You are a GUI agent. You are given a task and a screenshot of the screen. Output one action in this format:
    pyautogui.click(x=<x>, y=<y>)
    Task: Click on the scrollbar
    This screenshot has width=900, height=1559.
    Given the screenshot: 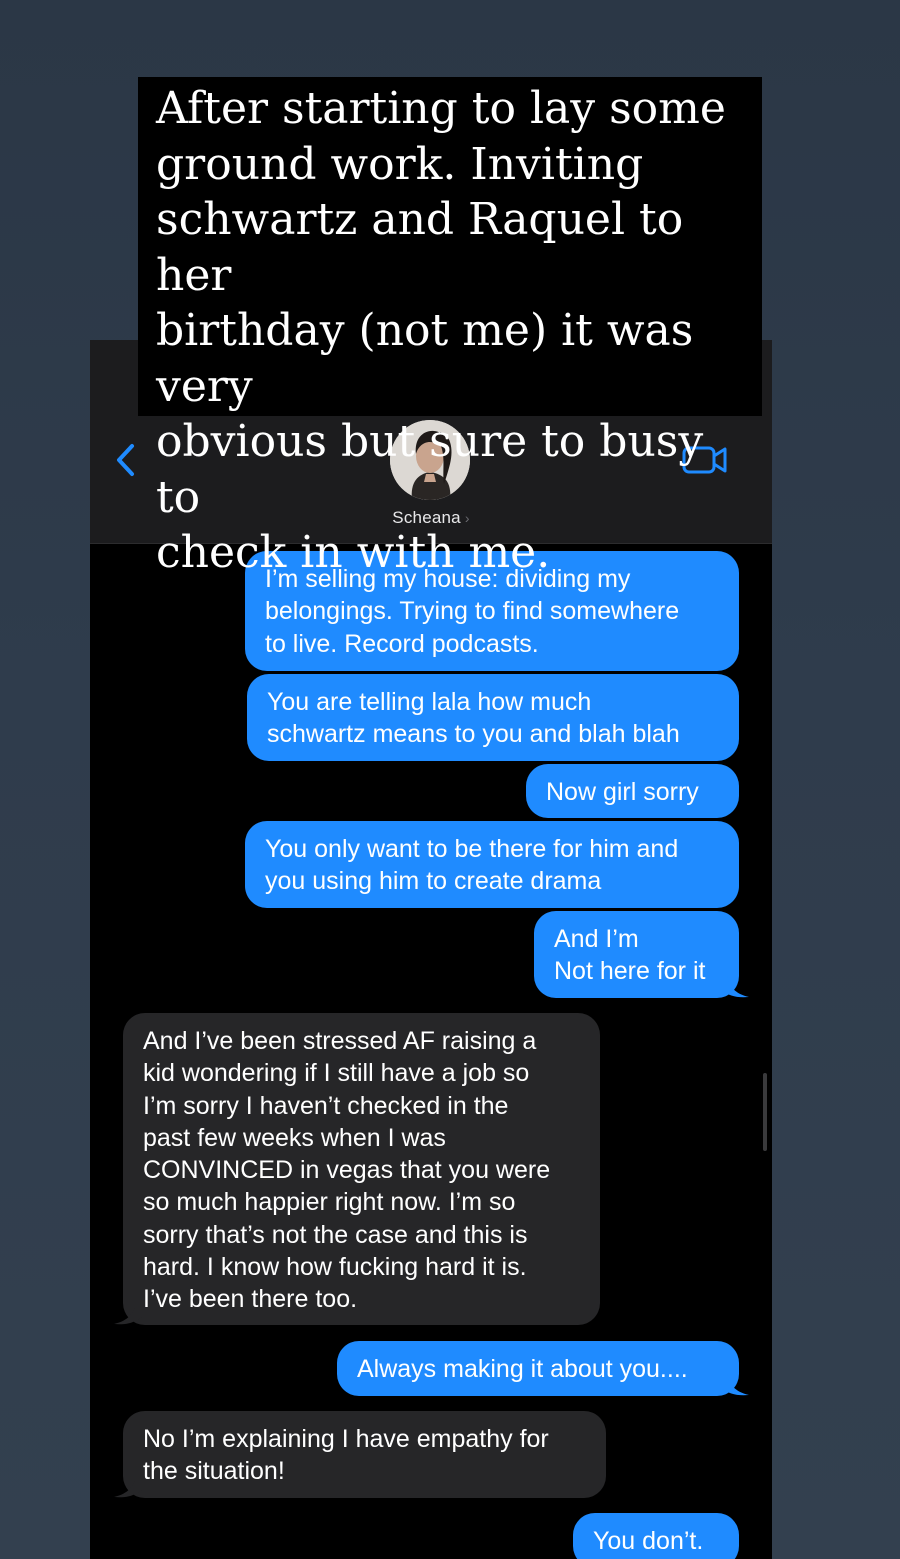 What is the action you would take?
    pyautogui.click(x=765, y=1112)
    